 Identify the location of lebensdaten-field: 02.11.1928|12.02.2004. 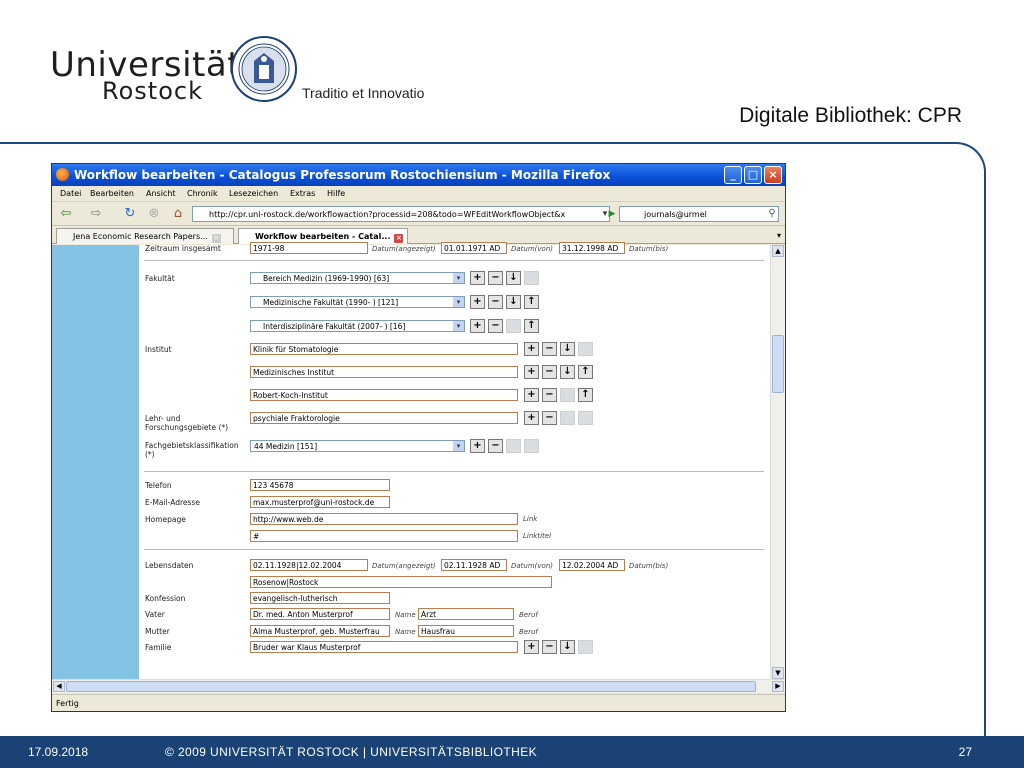
(309, 565).